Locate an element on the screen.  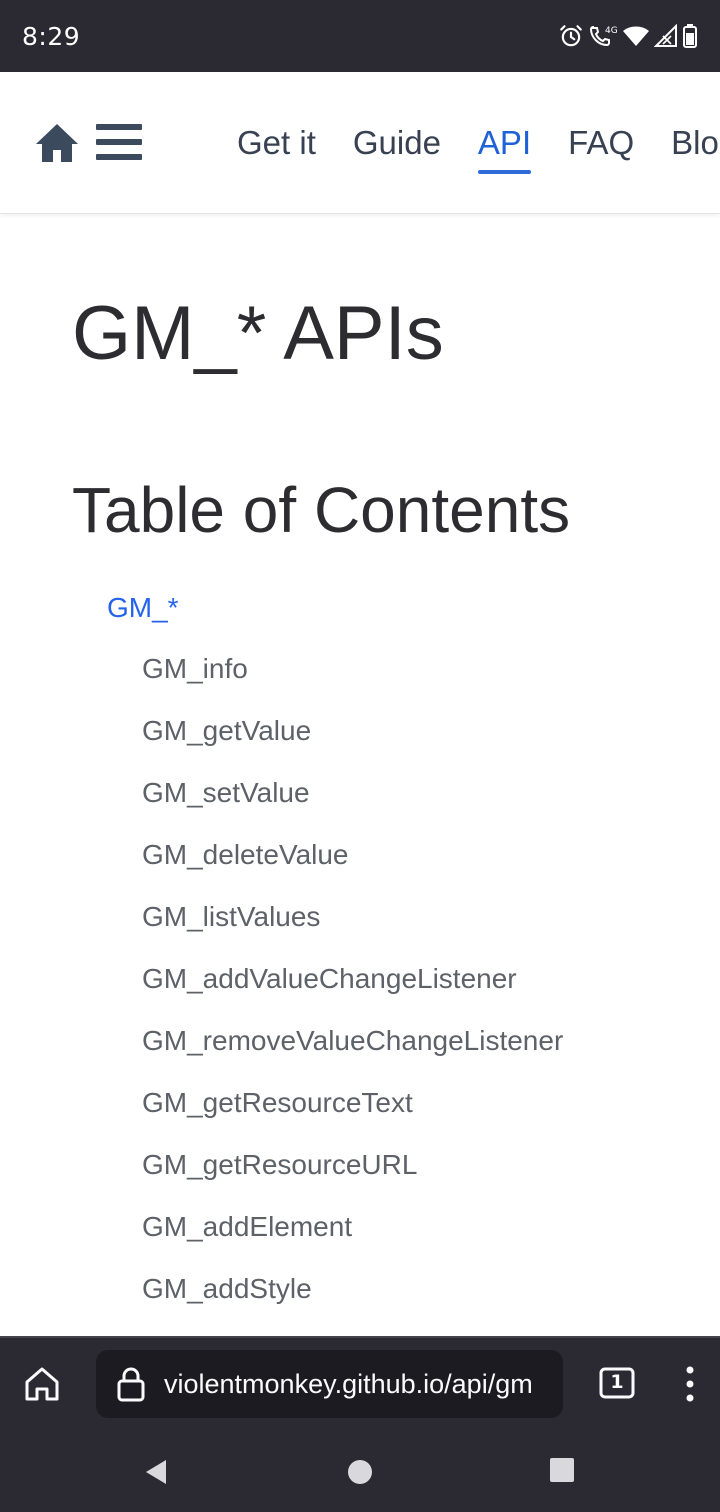
home-circle-icon is located at coordinates (360, 1472).